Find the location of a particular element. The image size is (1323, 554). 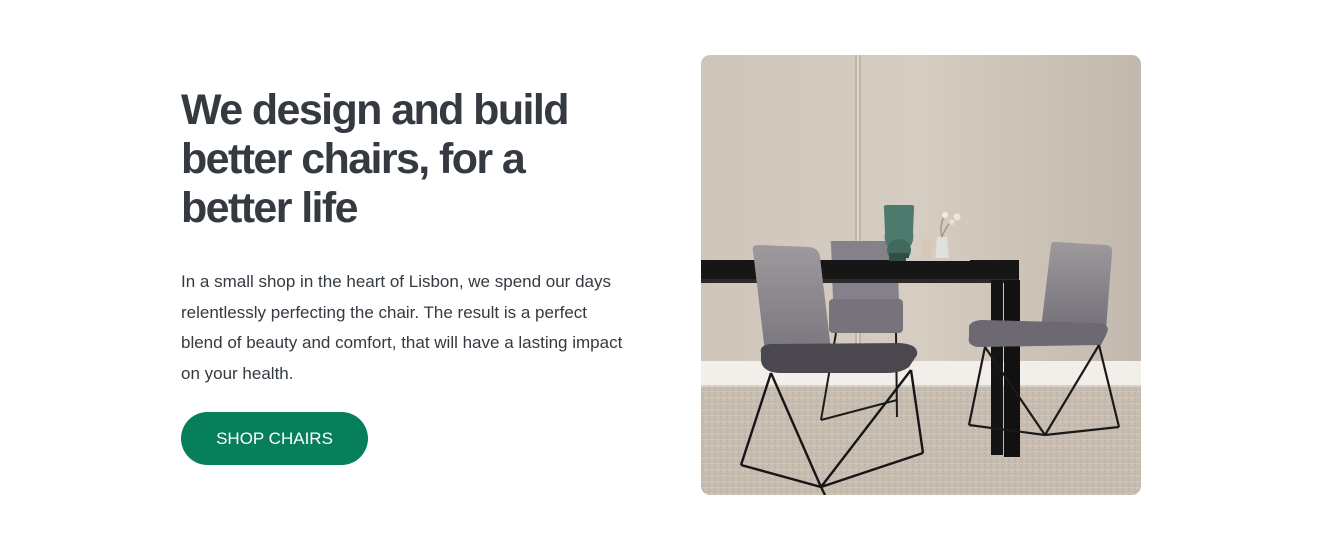

shop-chairs-button: SHOP CHAIRS is located at coordinates (274, 439).